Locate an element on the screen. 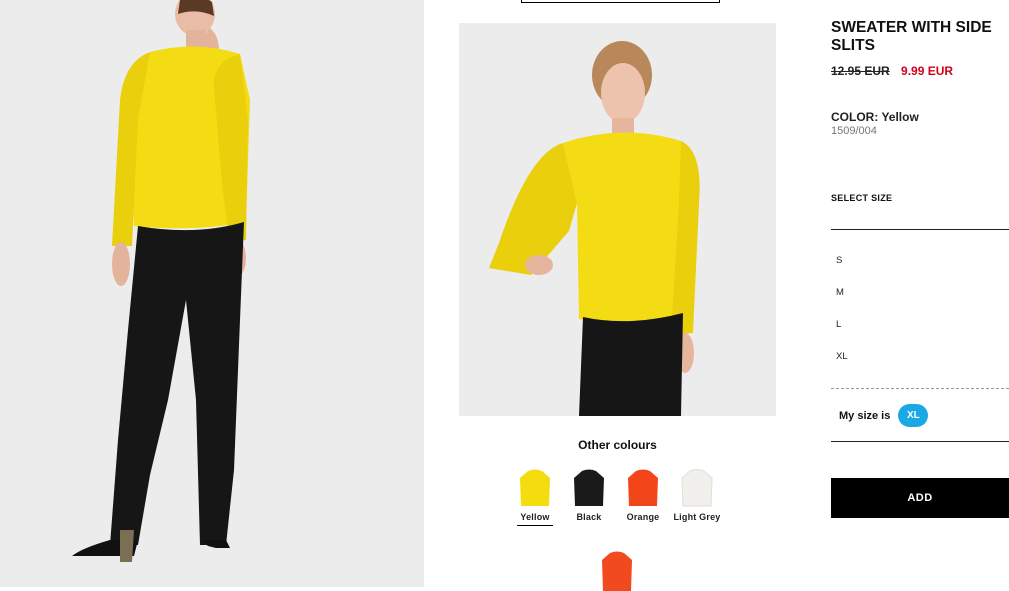  size-option-l: L is located at coordinates (842, 335).